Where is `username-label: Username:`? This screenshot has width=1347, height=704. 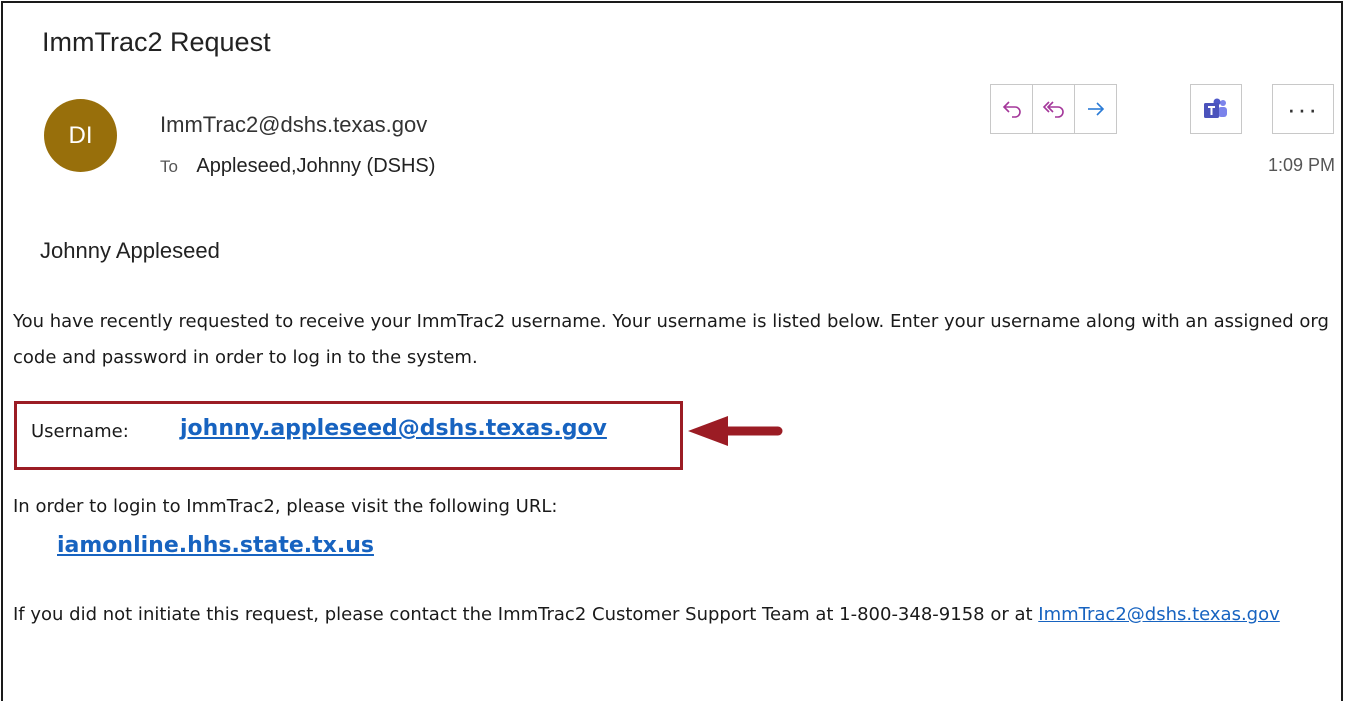 username-label: Username: is located at coordinates (80, 431).